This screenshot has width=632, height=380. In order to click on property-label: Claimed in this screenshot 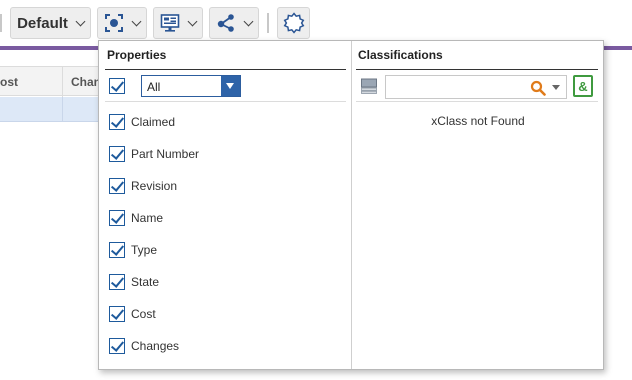, I will do `click(153, 122)`.